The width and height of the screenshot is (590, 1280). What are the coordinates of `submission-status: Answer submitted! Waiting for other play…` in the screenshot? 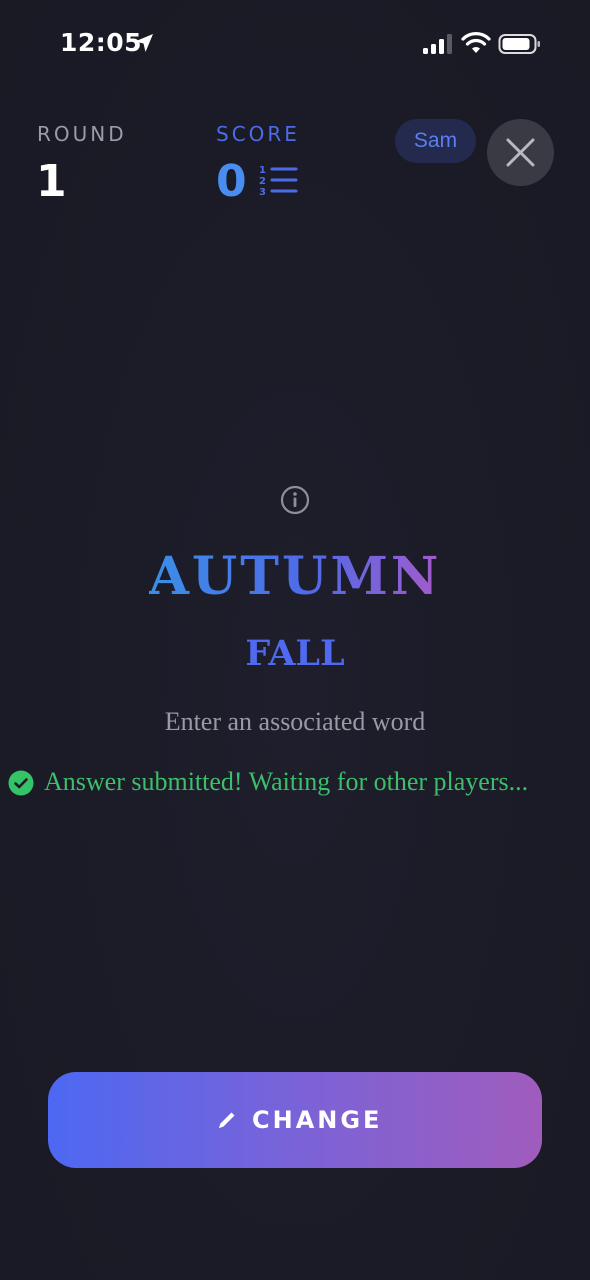 It's located at (299, 784).